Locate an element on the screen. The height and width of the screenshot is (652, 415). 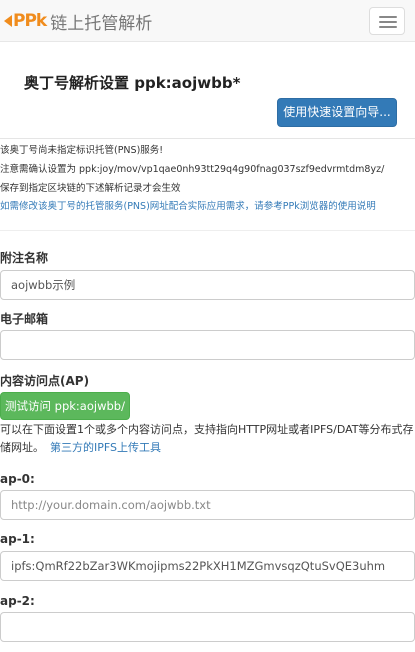
page-title: 奥丁号解析设置 ppk:aojwbb* is located at coordinates (132, 83).